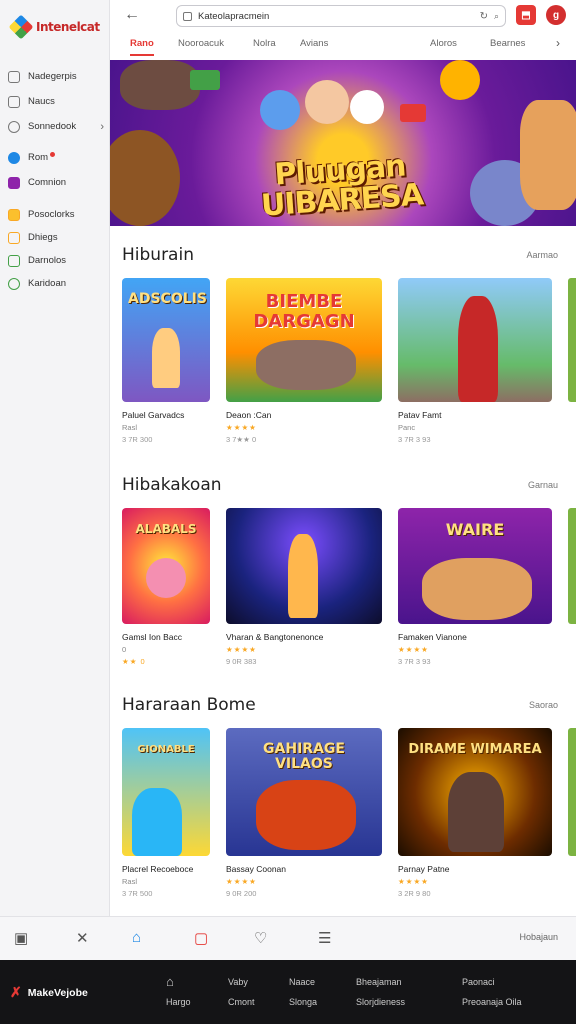 The width and height of the screenshot is (576, 1024). I want to click on section-title: Hiburain, so click(158, 255).